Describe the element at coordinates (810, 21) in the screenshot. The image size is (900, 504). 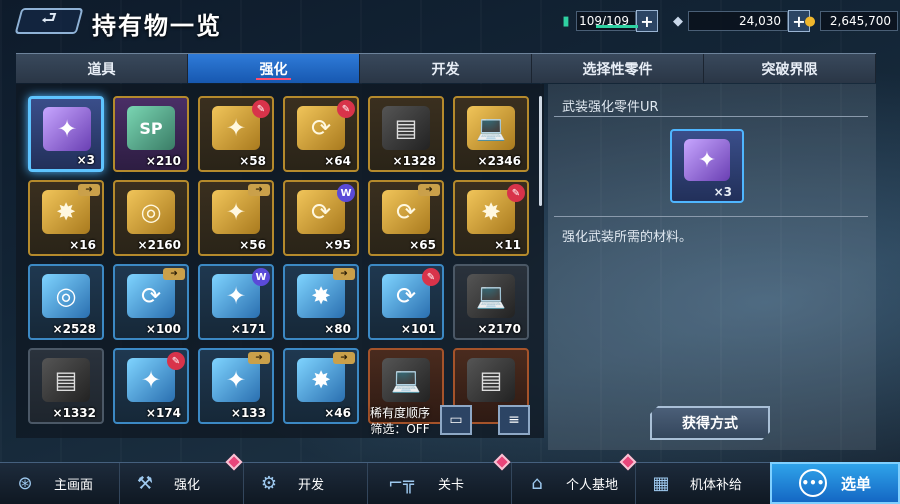
I see `coin-icon: ●` at that location.